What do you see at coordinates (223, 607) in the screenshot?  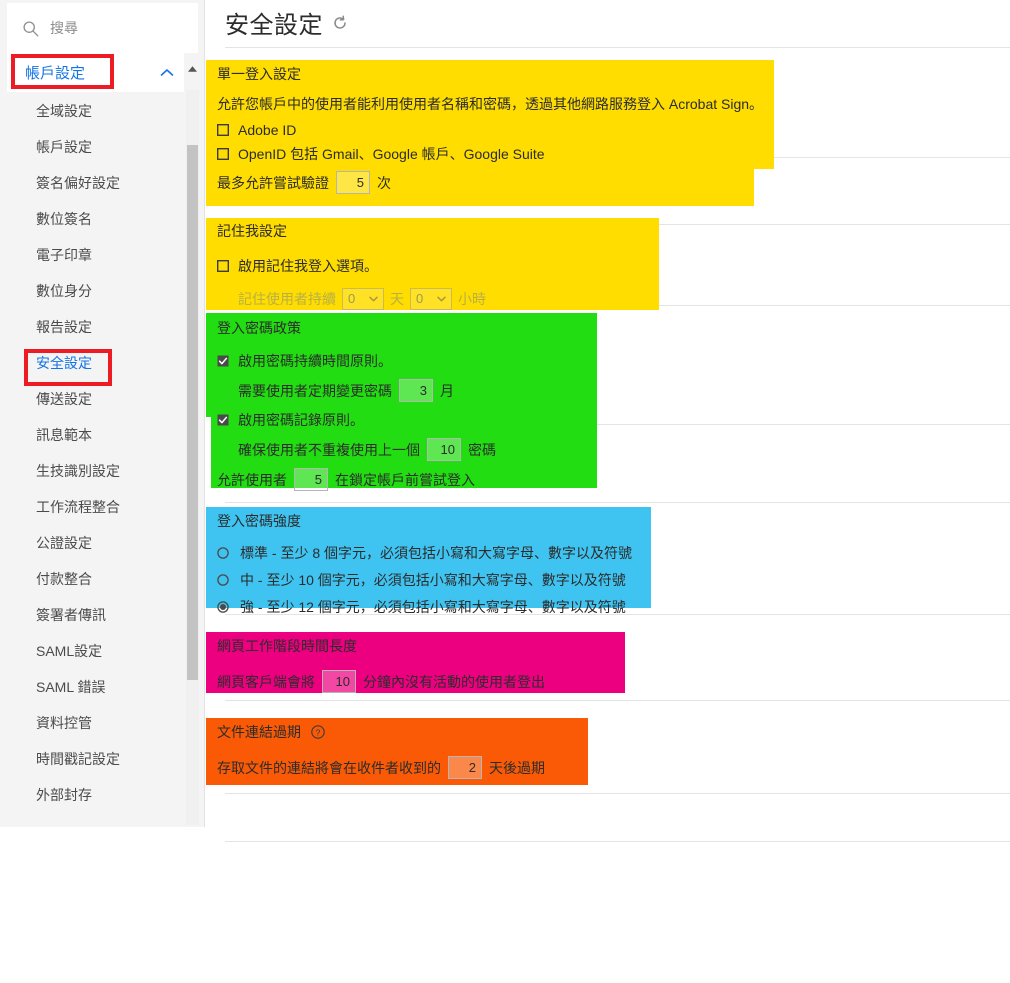 I see `radio-selected-icon` at bounding box center [223, 607].